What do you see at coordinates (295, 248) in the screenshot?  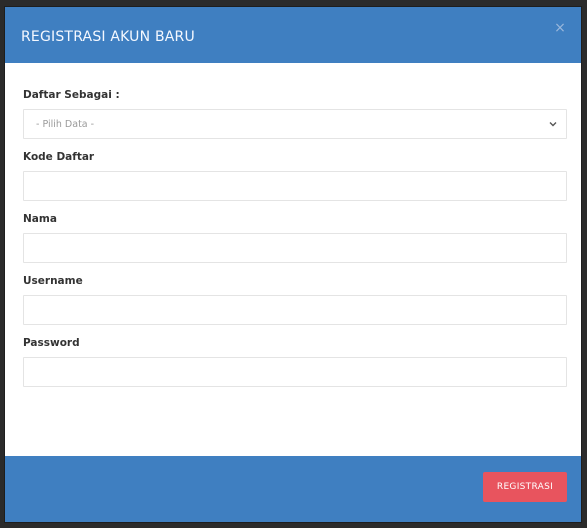 I see `name-input` at bounding box center [295, 248].